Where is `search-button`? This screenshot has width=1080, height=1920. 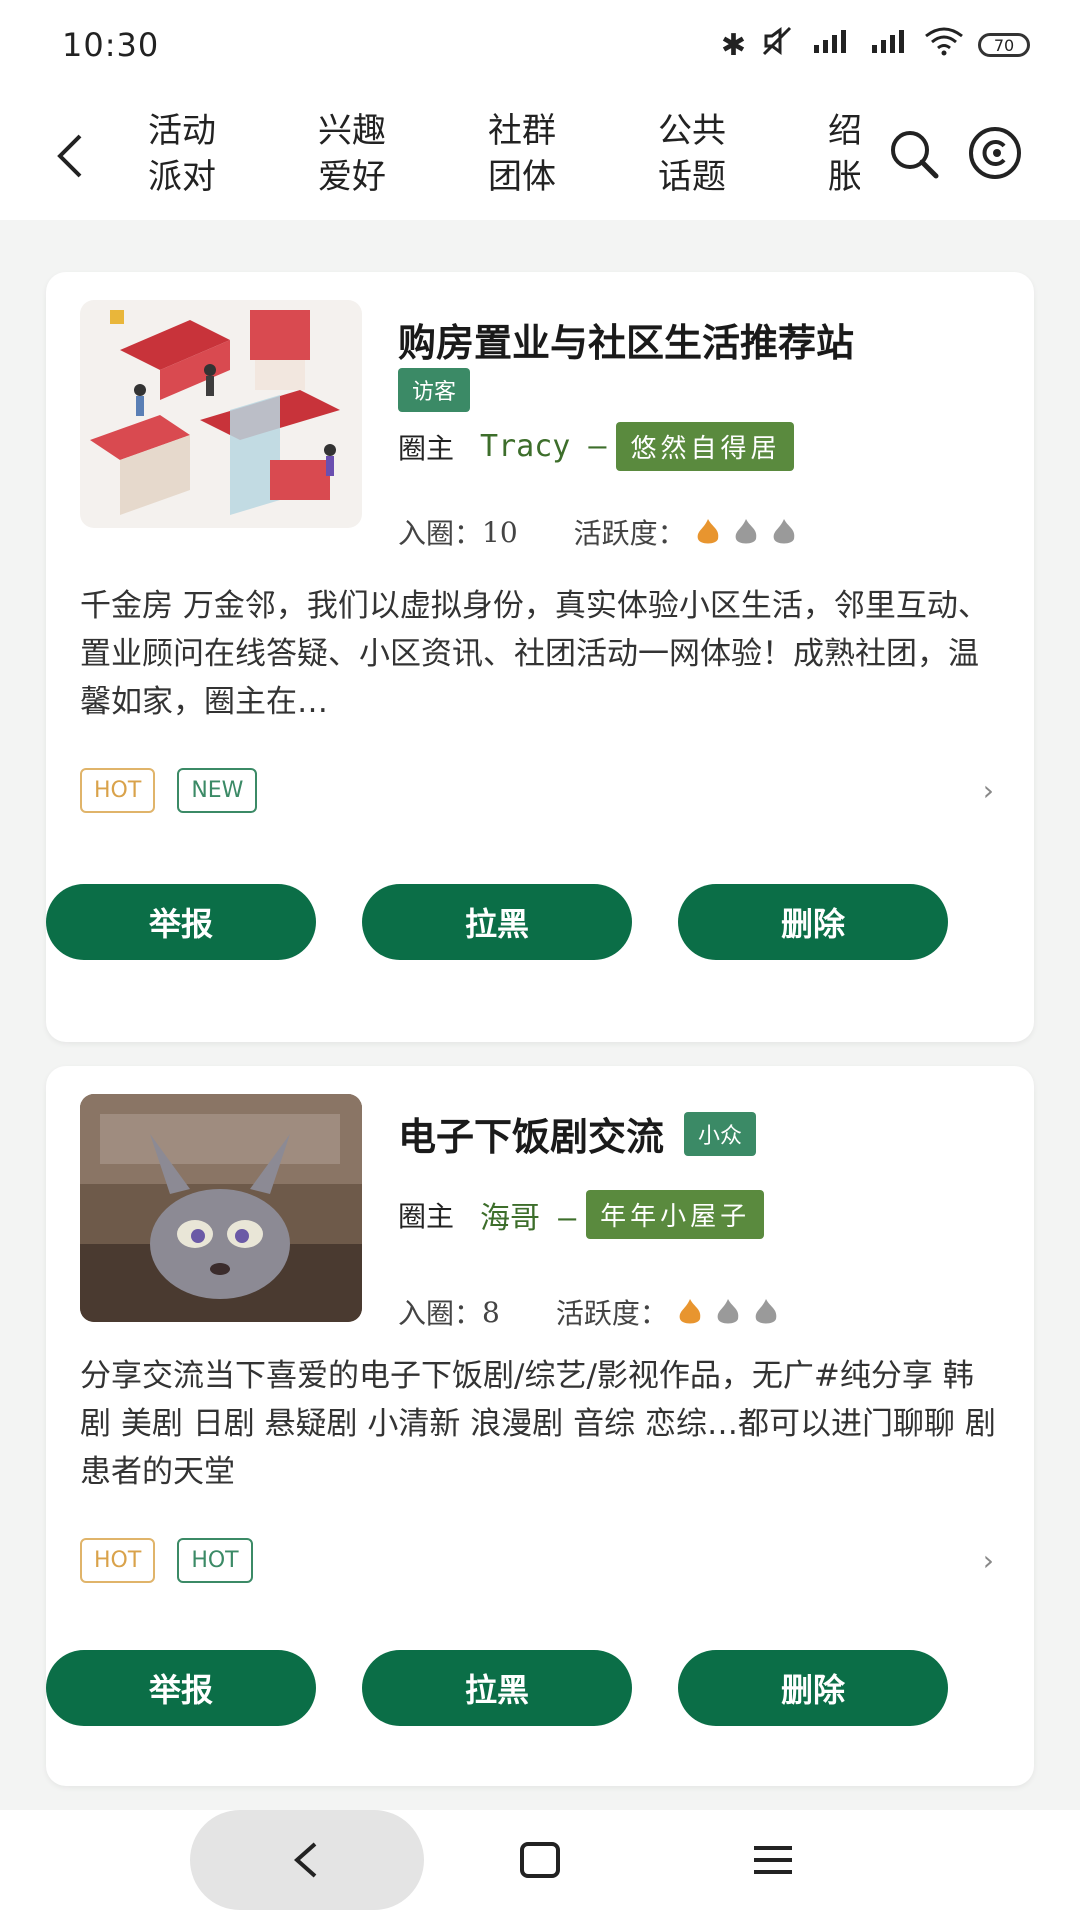 search-button is located at coordinates (914, 154).